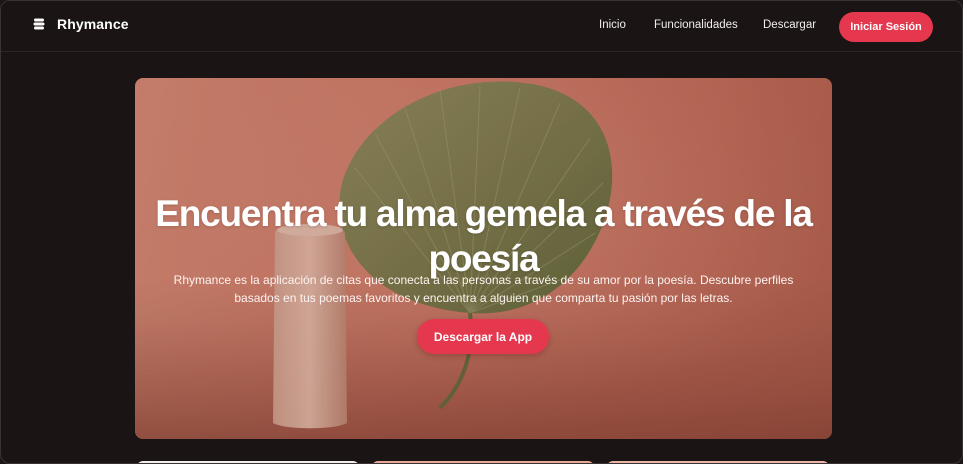  What do you see at coordinates (93, 24) in the screenshot?
I see `brand-name: Rhymance` at bounding box center [93, 24].